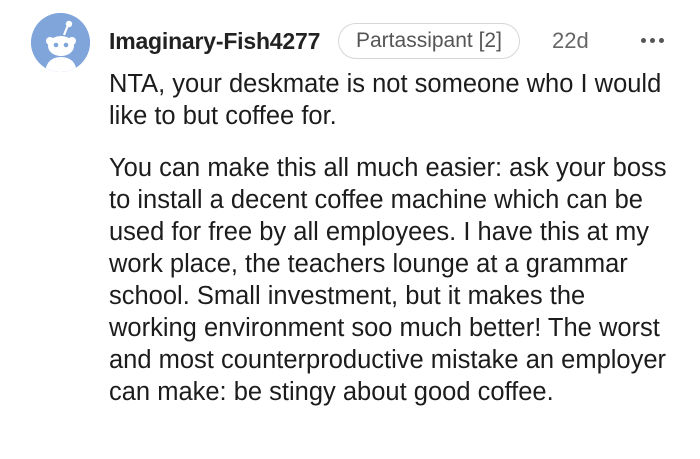 This screenshot has height=459, width=700. I want to click on more-options-icon, so click(652, 40).